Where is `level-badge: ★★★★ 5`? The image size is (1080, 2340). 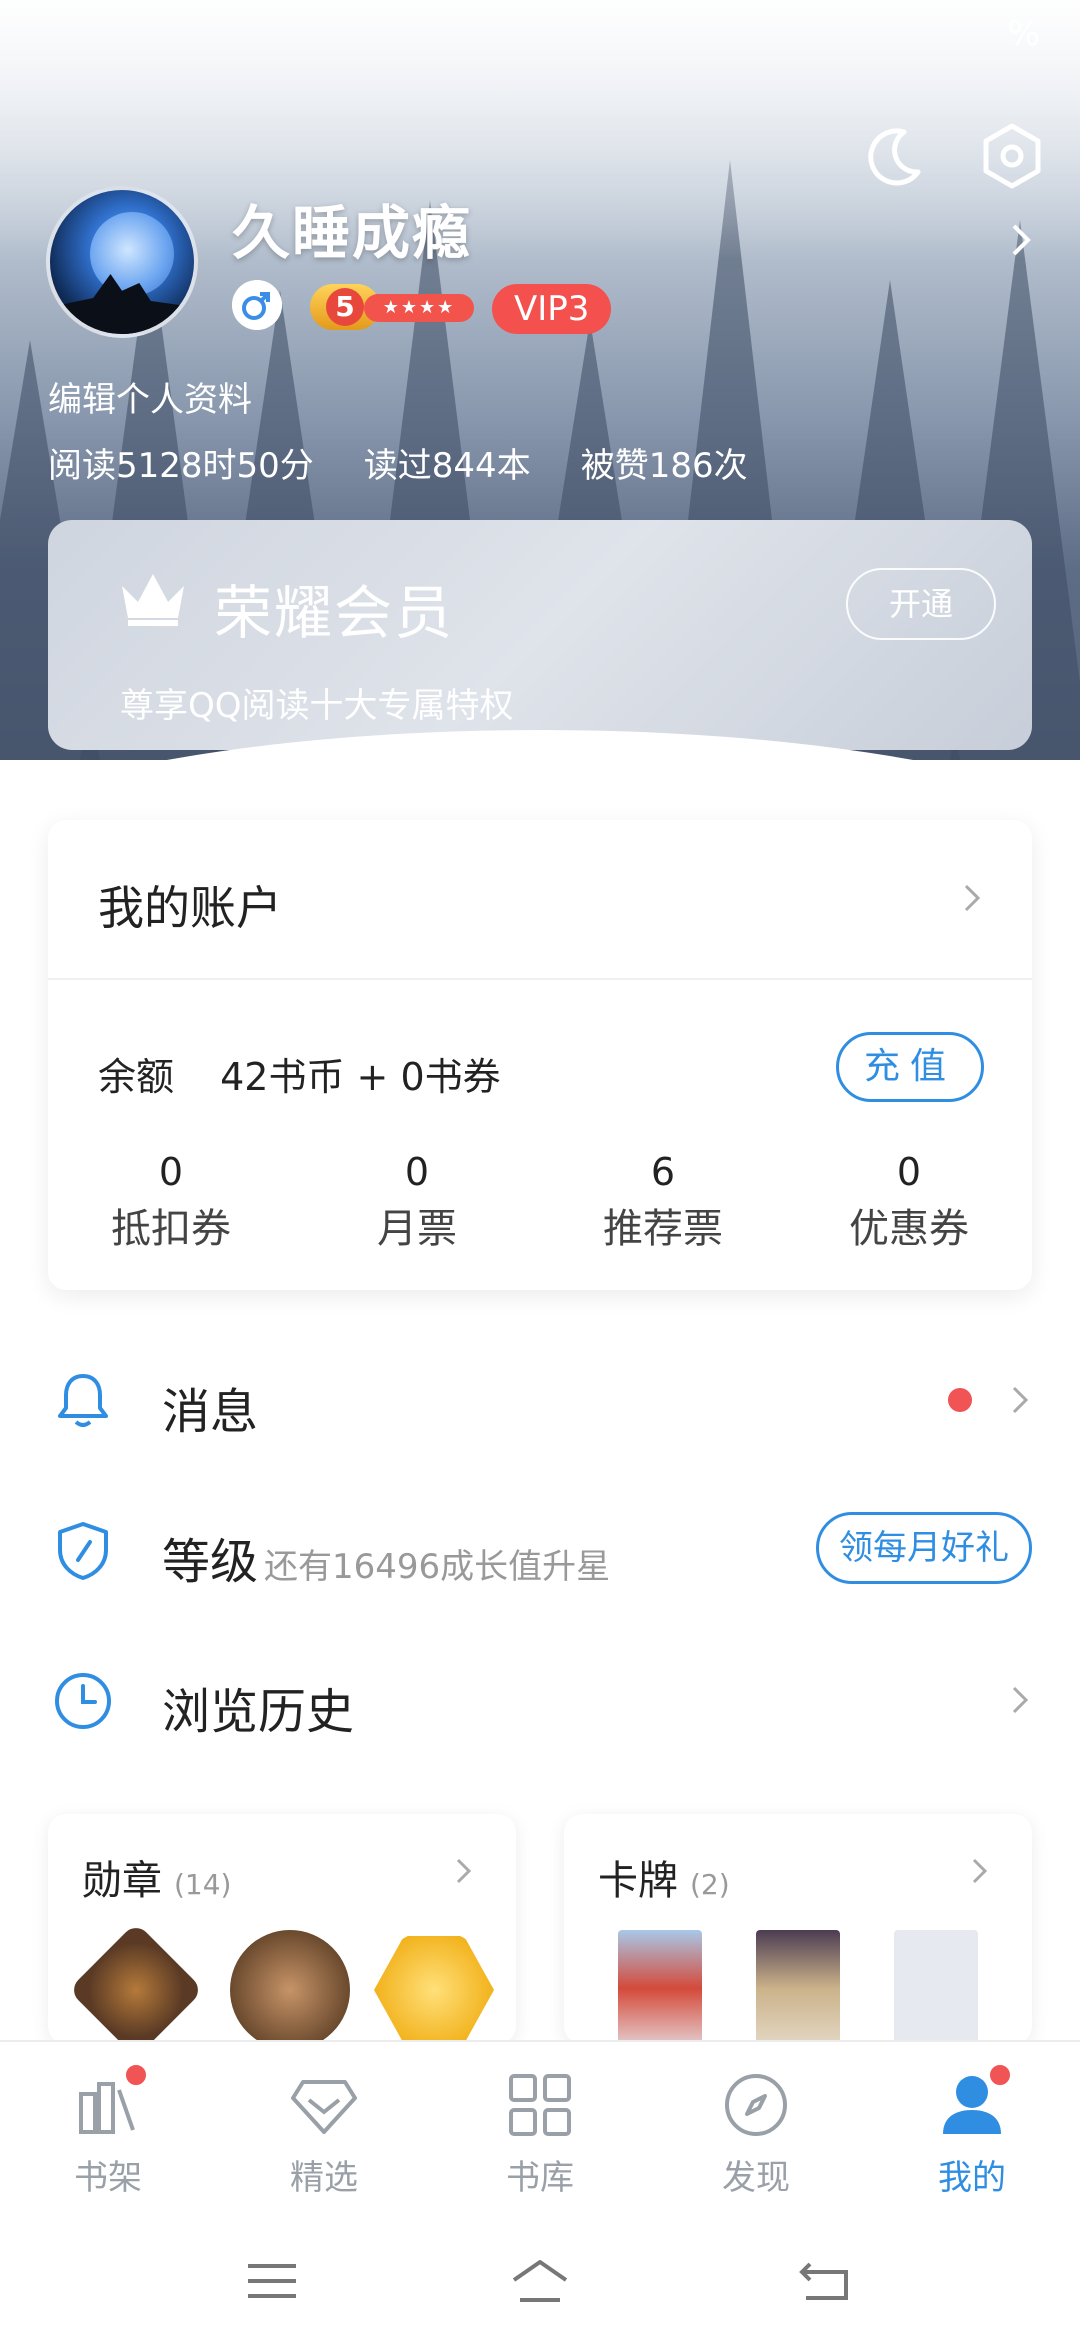
level-badge: ★★★★ 5 is located at coordinates (392, 307).